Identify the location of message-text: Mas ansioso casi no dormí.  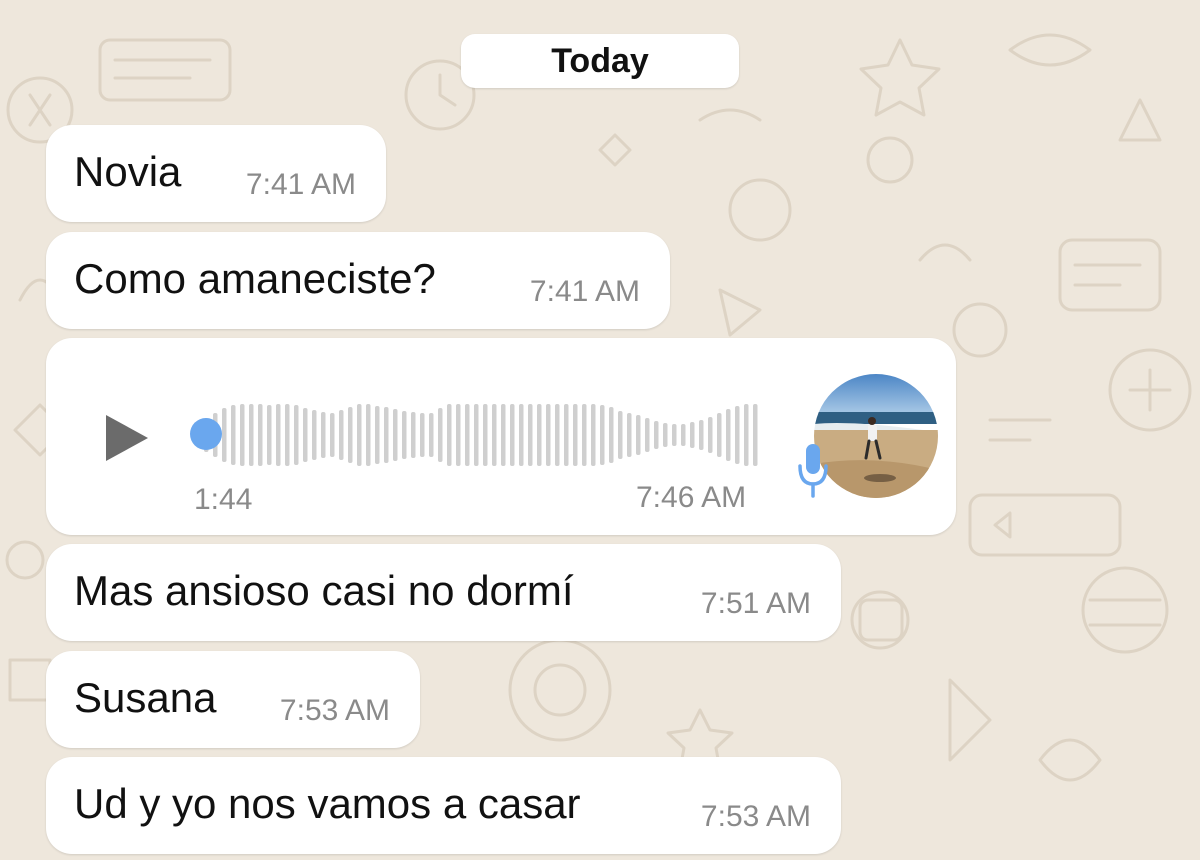
(324, 590).